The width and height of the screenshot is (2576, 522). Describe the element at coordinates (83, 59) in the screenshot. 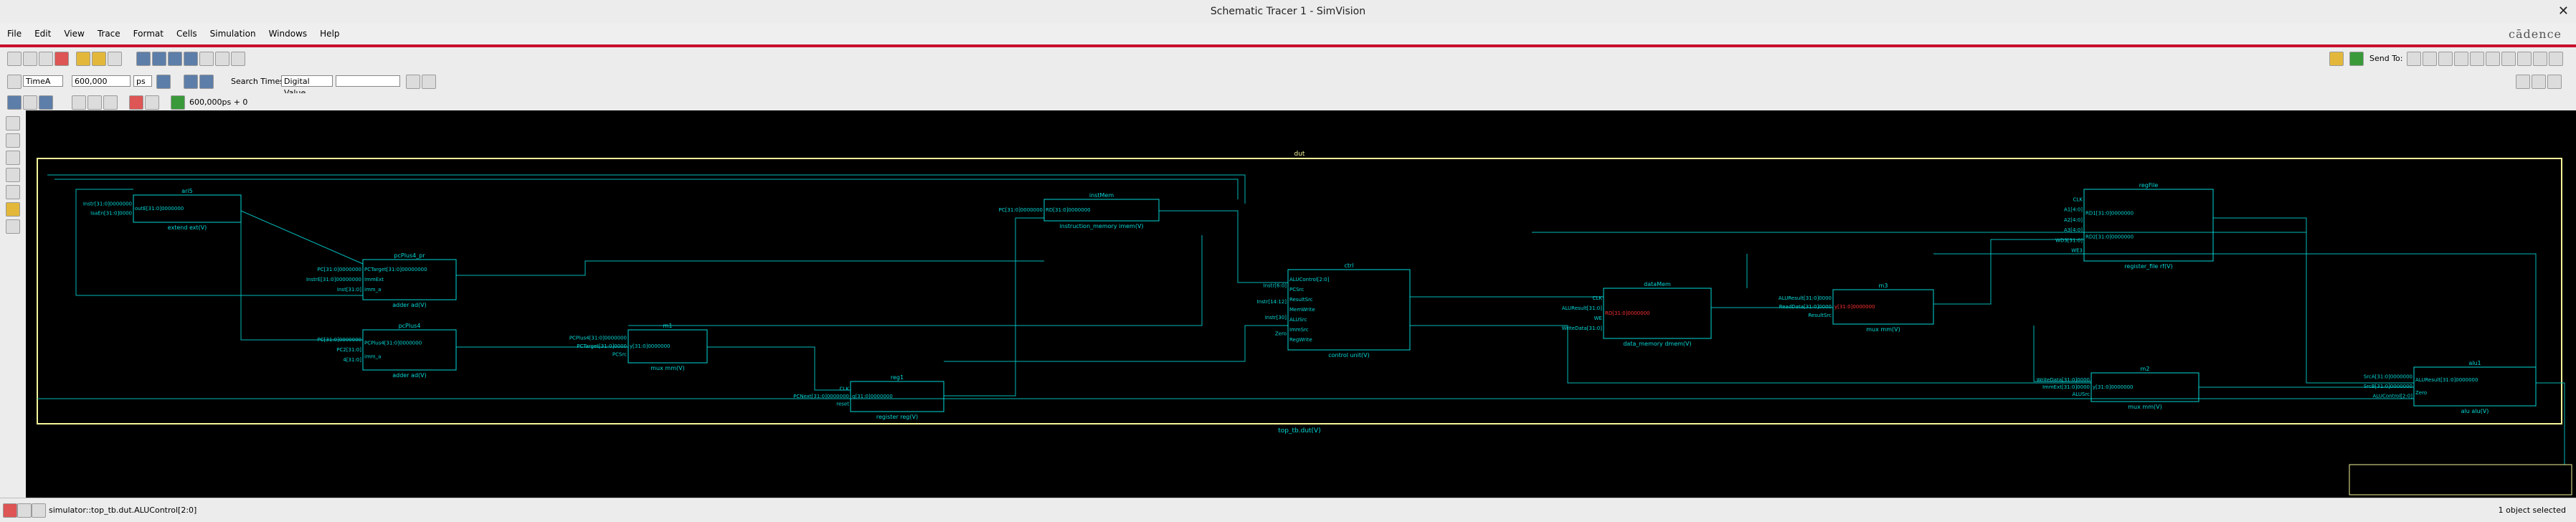

I see `undo-icon` at that location.